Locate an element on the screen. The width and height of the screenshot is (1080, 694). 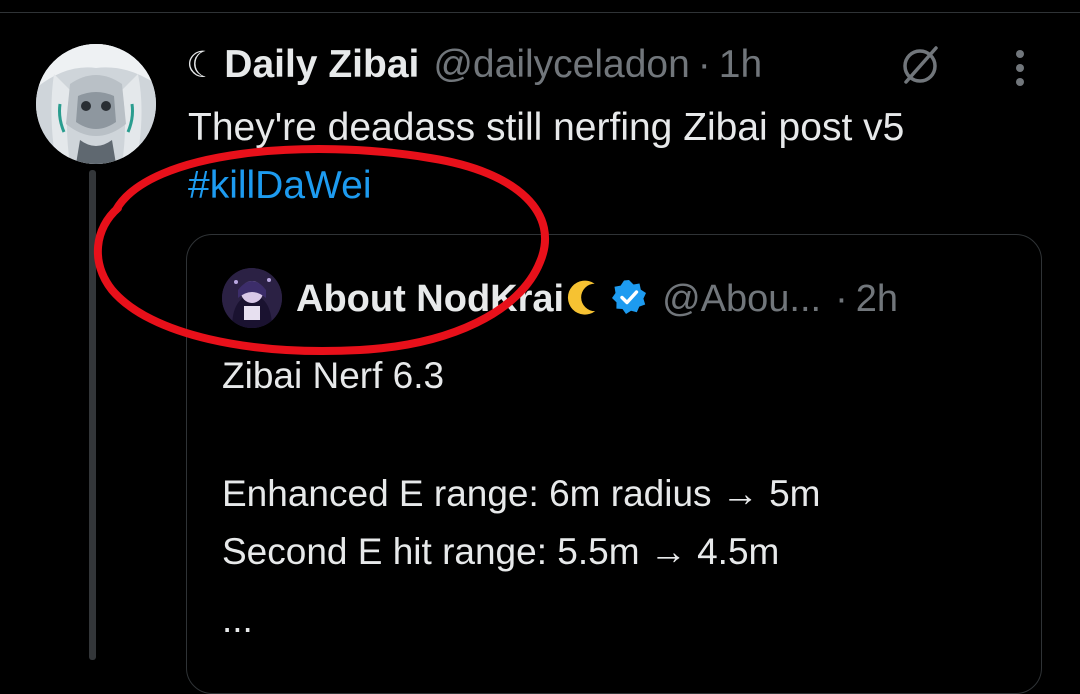
verified-badge-icon is located at coordinates (629, 299).